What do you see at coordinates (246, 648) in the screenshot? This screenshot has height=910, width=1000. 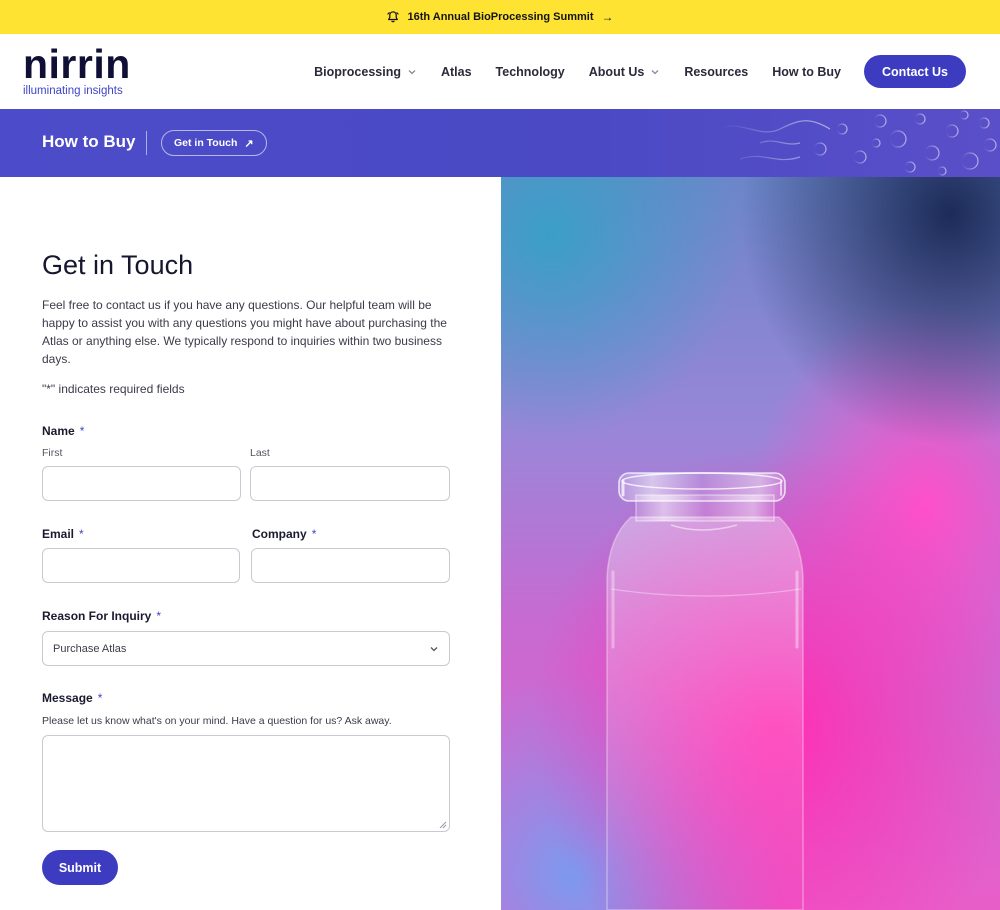 I see `reason-select: Purchase Atlas` at bounding box center [246, 648].